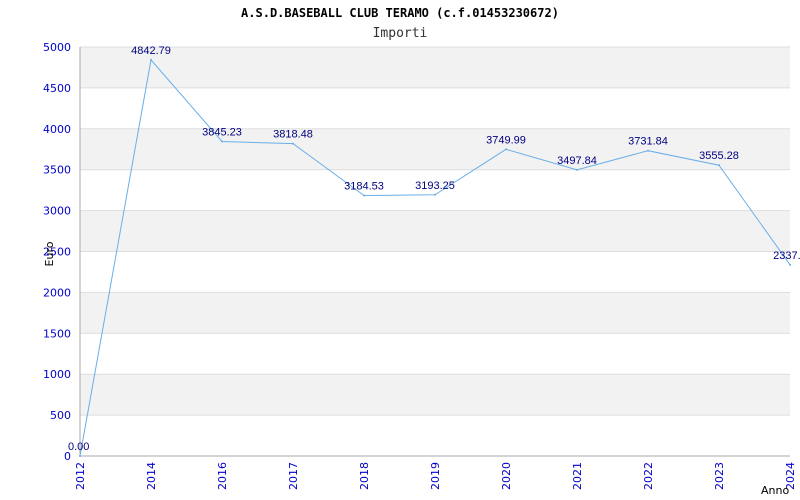  What do you see at coordinates (151, 476) in the screenshot?
I see `x-tick-label: 2014` at bounding box center [151, 476].